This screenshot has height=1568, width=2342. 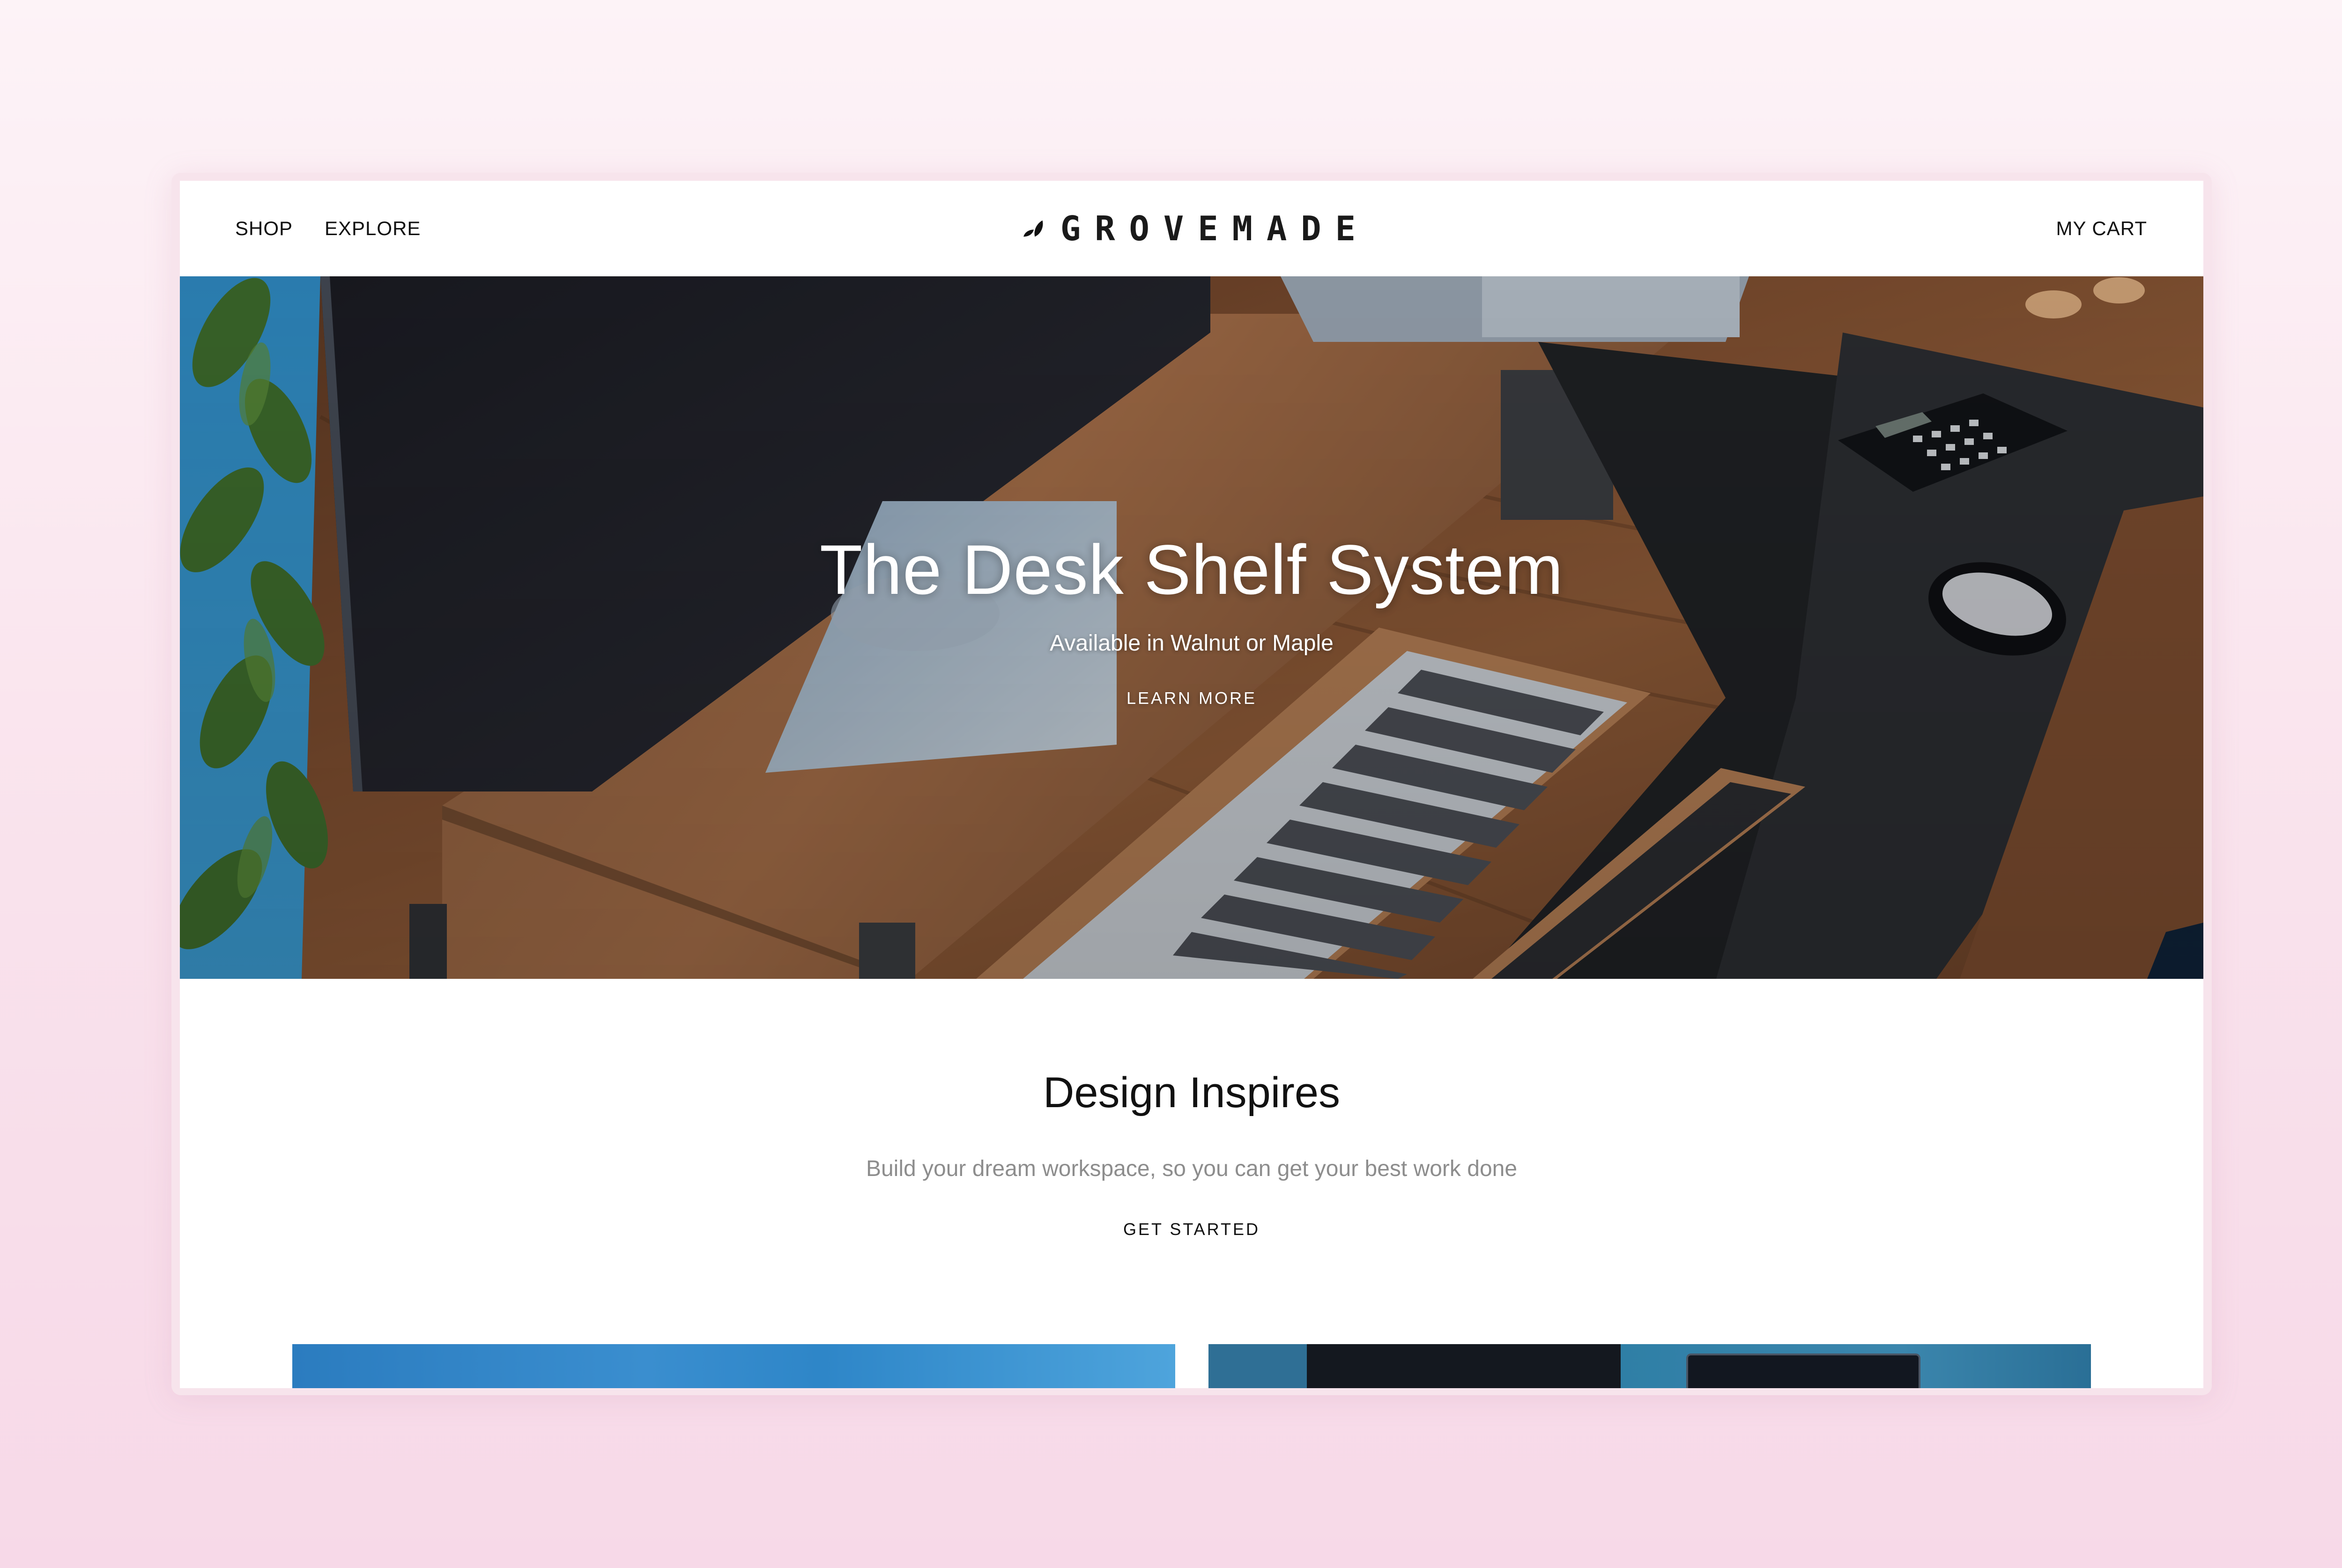 What do you see at coordinates (733, 1366) in the screenshot?
I see `feature-image-left` at bounding box center [733, 1366].